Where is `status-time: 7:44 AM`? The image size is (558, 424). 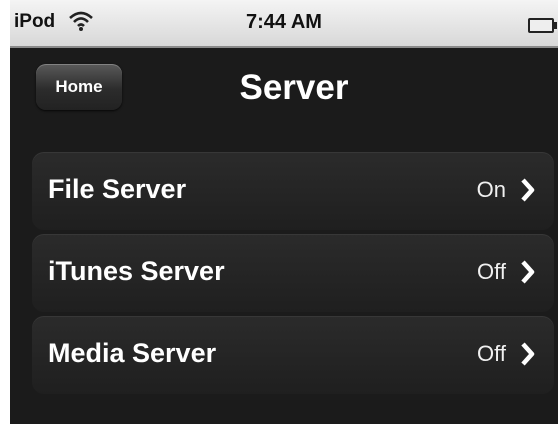 status-time: 7:44 AM is located at coordinates (284, 22).